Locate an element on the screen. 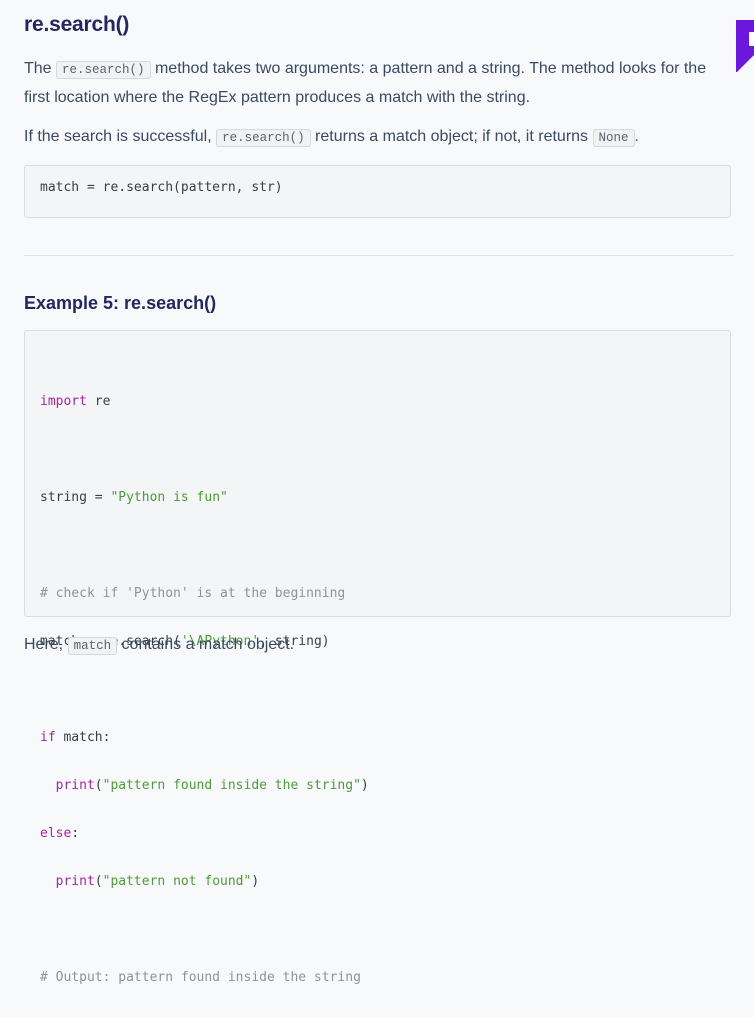 Image resolution: width=754 pixels, height=1017 pixels. inline-code-none: None is located at coordinates (613, 138).